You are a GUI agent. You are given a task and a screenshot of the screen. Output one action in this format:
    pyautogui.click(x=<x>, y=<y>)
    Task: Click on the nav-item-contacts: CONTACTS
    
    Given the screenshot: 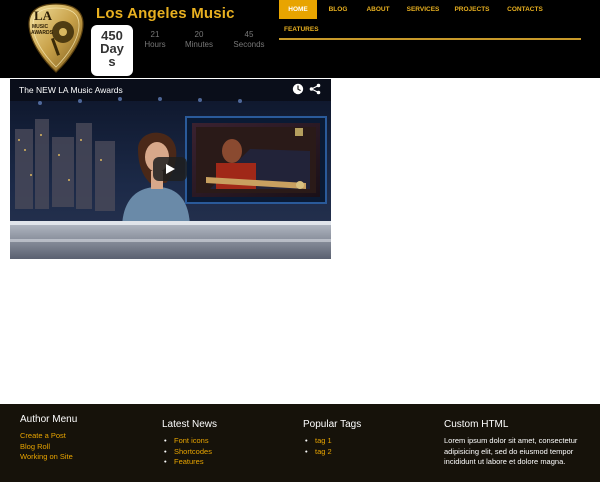 What is the action you would take?
    pyautogui.click(x=525, y=9)
    